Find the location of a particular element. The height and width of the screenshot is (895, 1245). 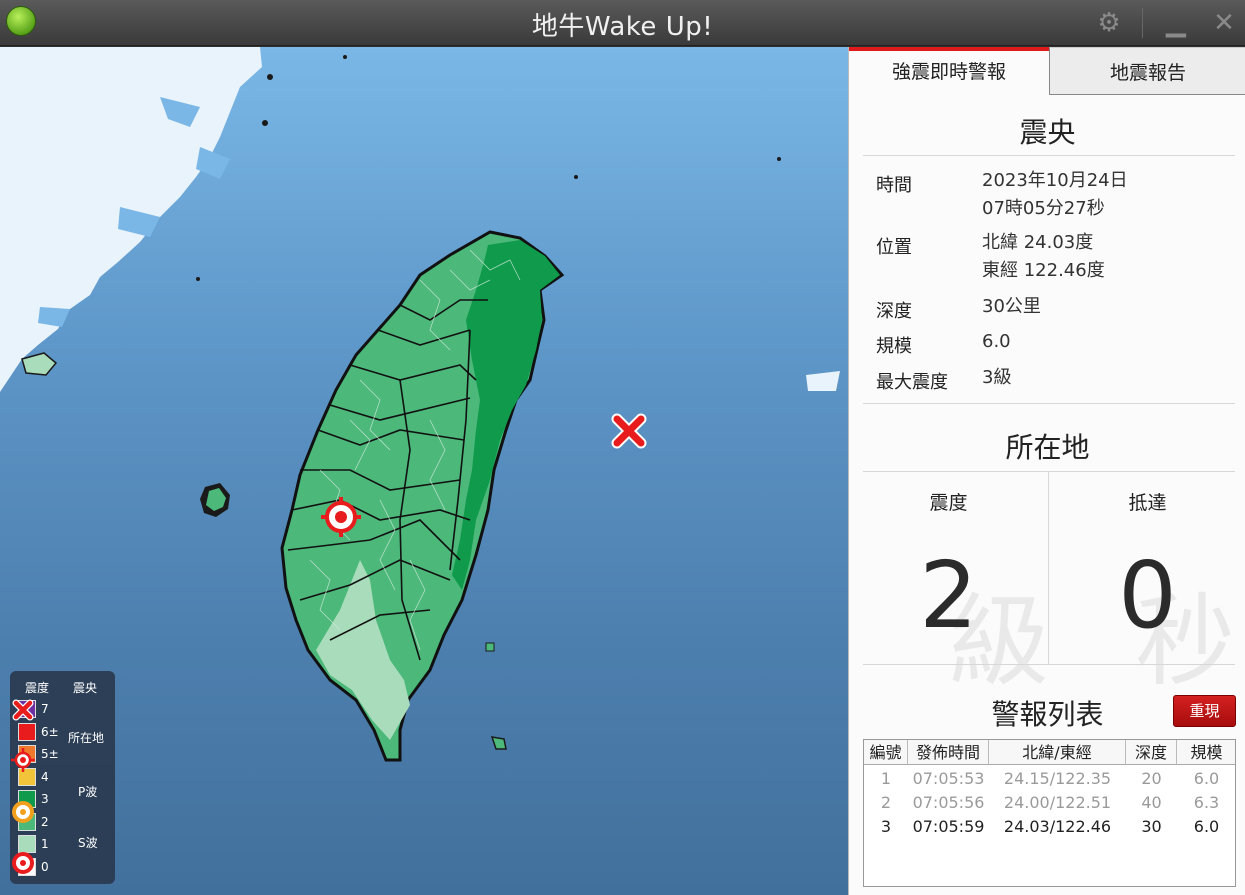

kinmen-island is located at coordinates (39, 364).